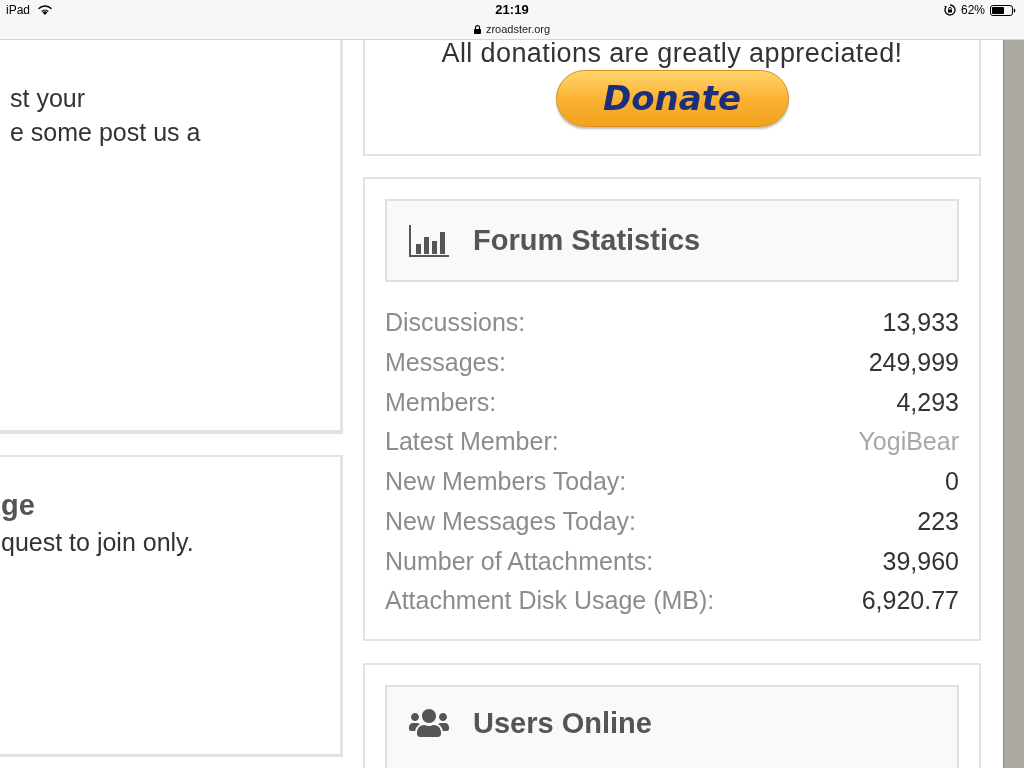 The height and width of the screenshot is (768, 1024). Describe the element at coordinates (511, 521) in the screenshot. I see `stat-label: New Messages Today:` at that location.